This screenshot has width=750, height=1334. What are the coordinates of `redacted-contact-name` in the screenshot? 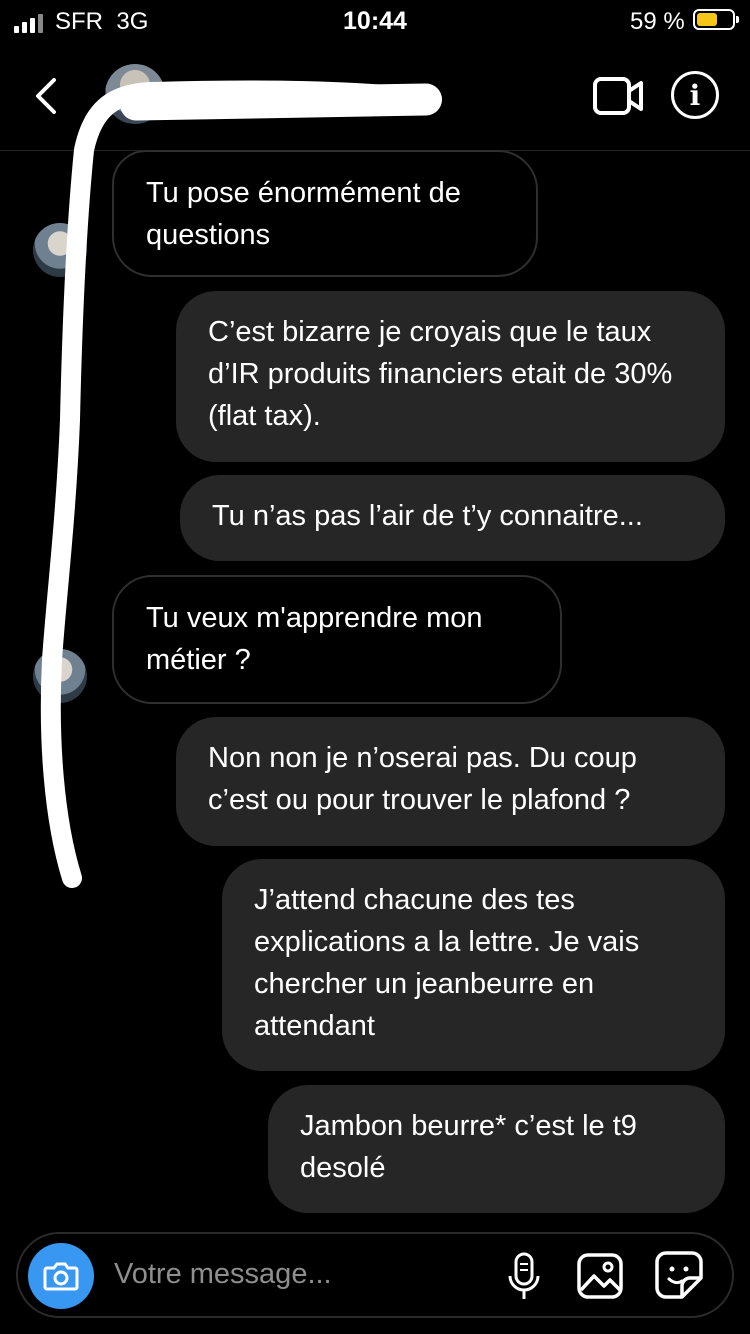 It's located at (281, 102).